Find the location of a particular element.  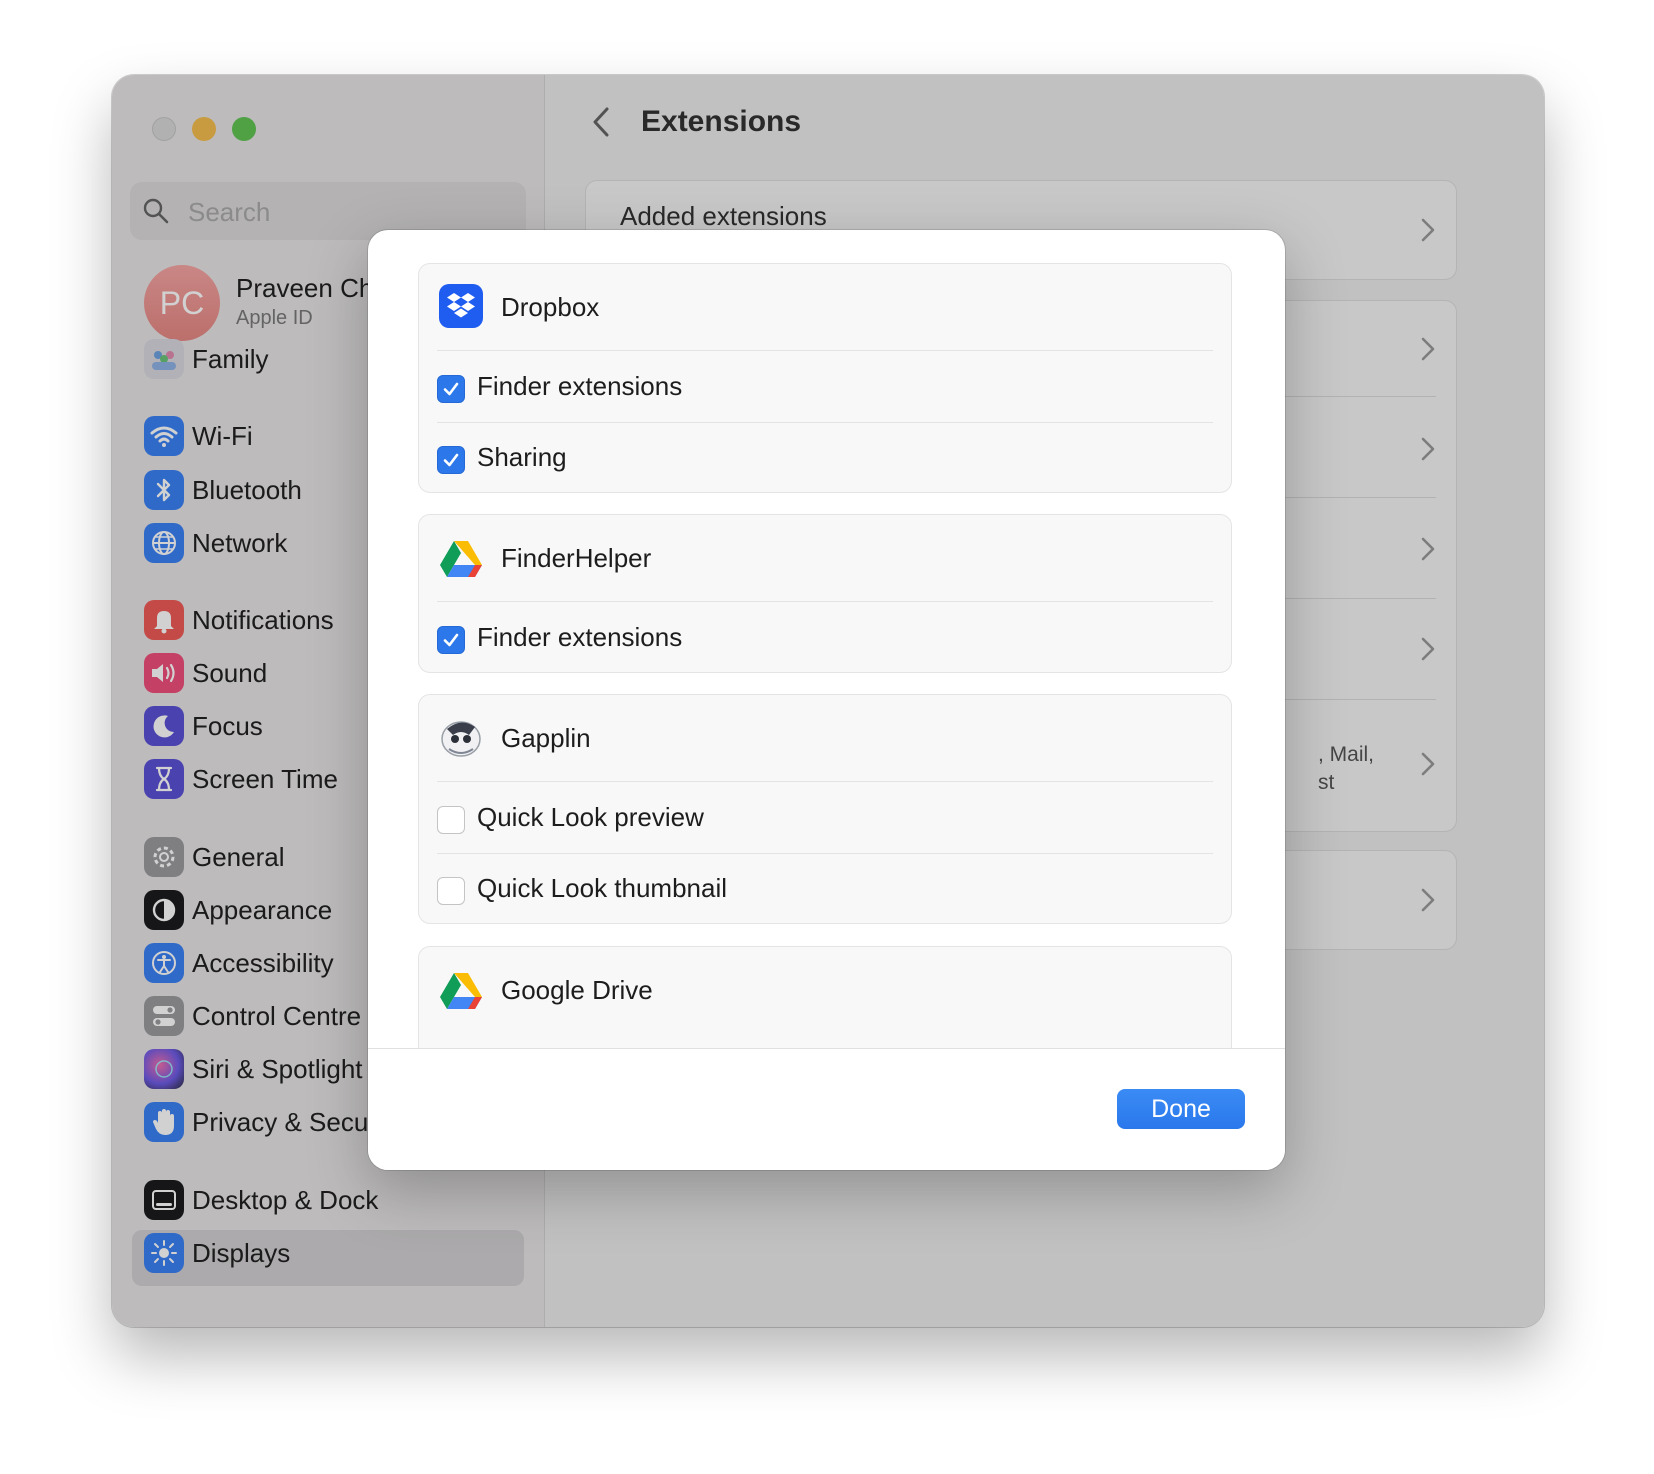

app-name: Google Drive is located at coordinates (577, 990).